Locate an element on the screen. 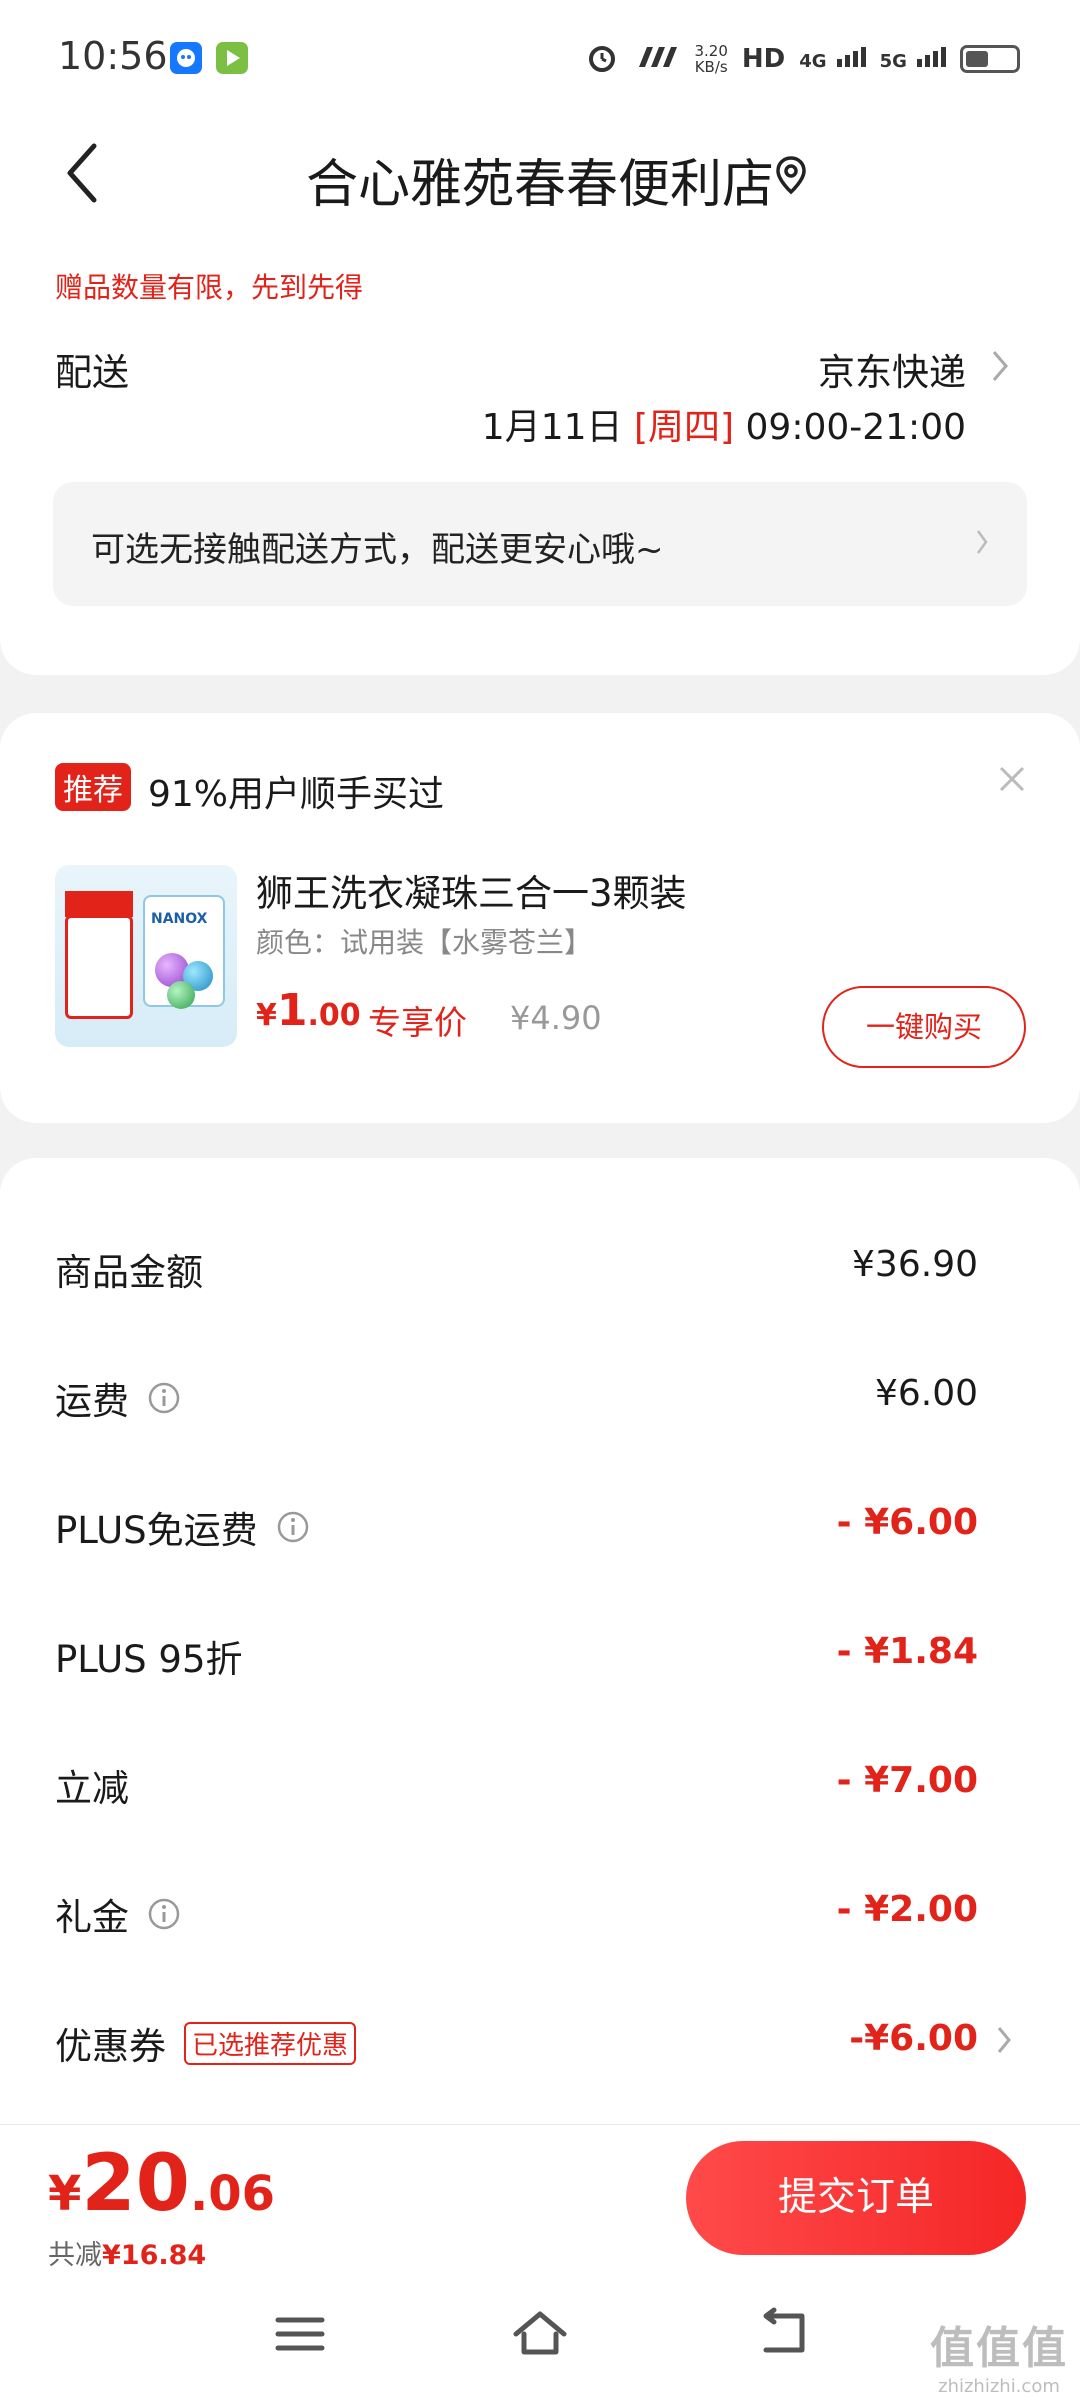 This screenshot has height=2400, width=1080. home-icon is located at coordinates (540, 2334).